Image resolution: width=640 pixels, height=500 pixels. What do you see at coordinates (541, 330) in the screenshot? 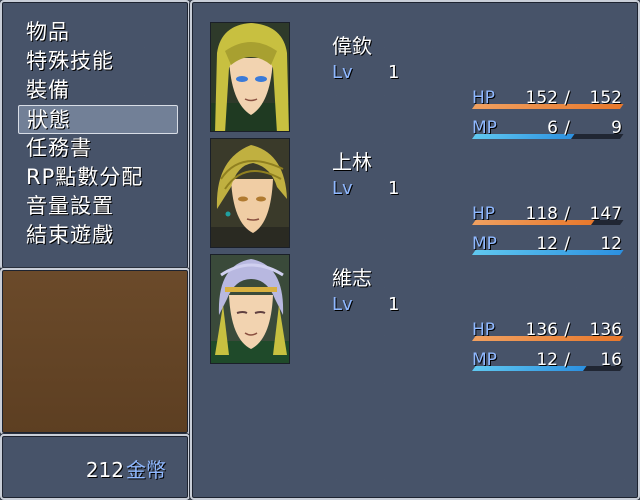
I see `hp-current: 136` at bounding box center [541, 330].